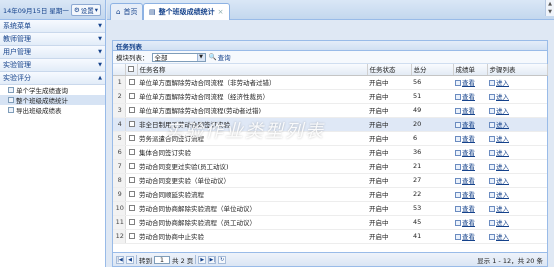  Describe the element at coordinates (52, 110) in the screenshot. I see `sub-item-export: 导出班级成绩表` at that location.